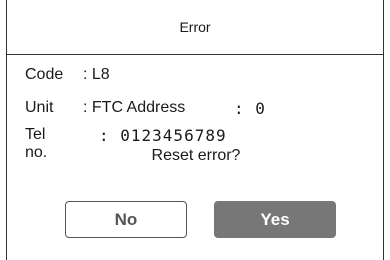  What do you see at coordinates (134, 107) in the screenshot?
I see `unit-value: : FTC Address` at bounding box center [134, 107].